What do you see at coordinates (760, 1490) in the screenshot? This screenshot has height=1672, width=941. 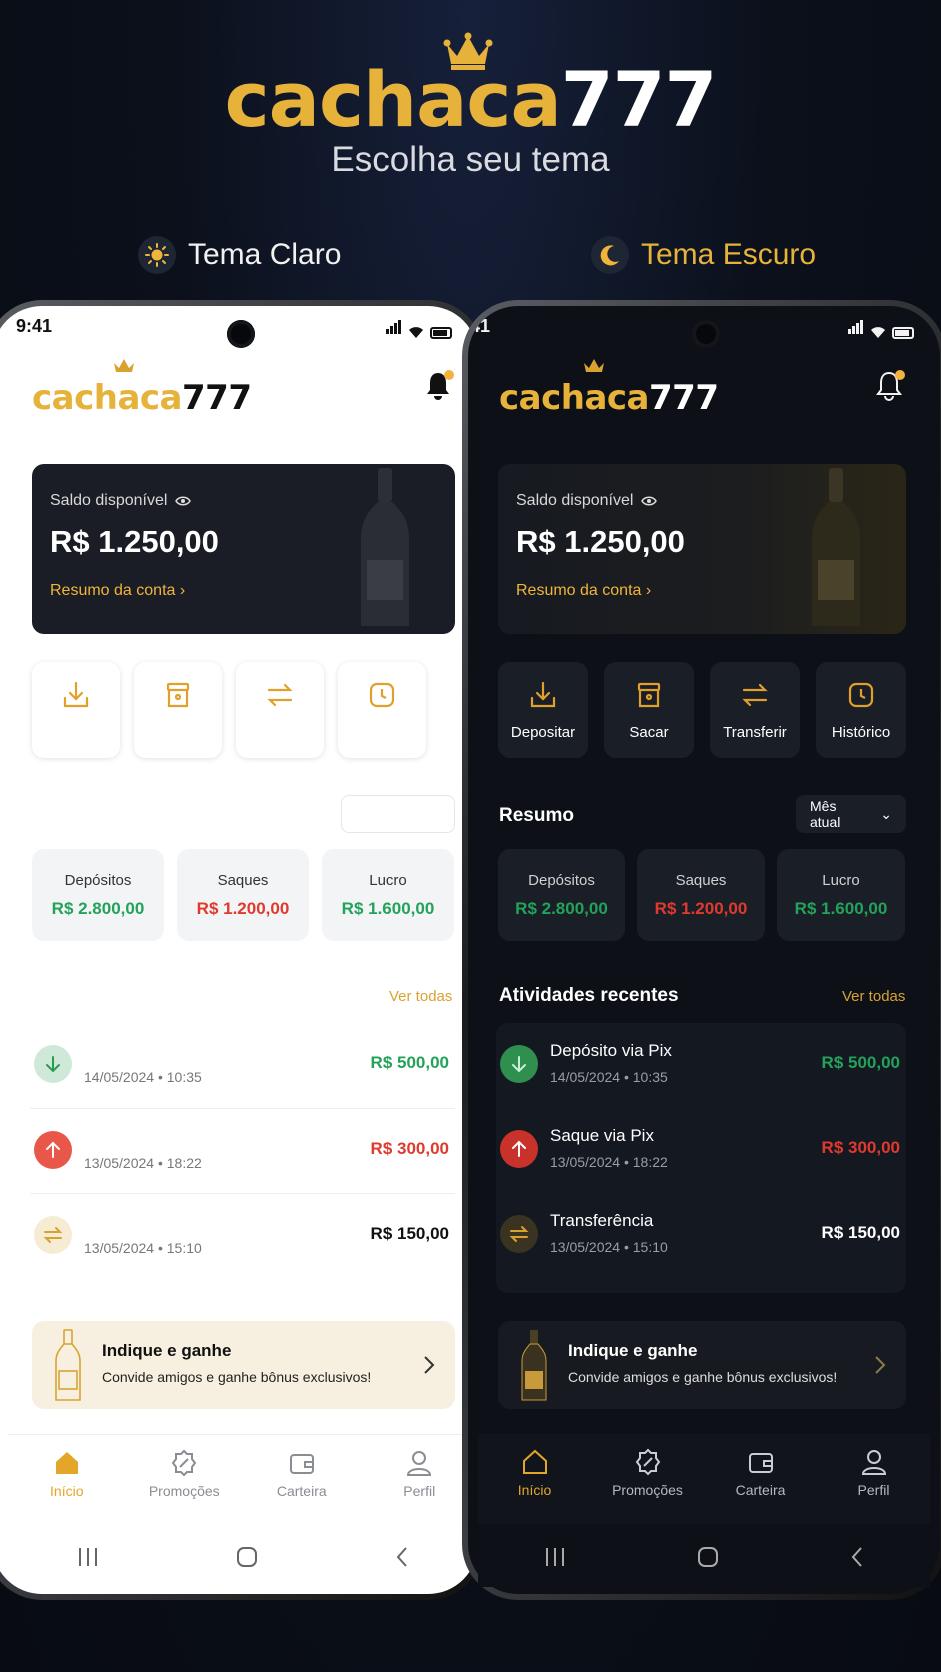 I see `nav-wallet-label: Carteira` at bounding box center [760, 1490].